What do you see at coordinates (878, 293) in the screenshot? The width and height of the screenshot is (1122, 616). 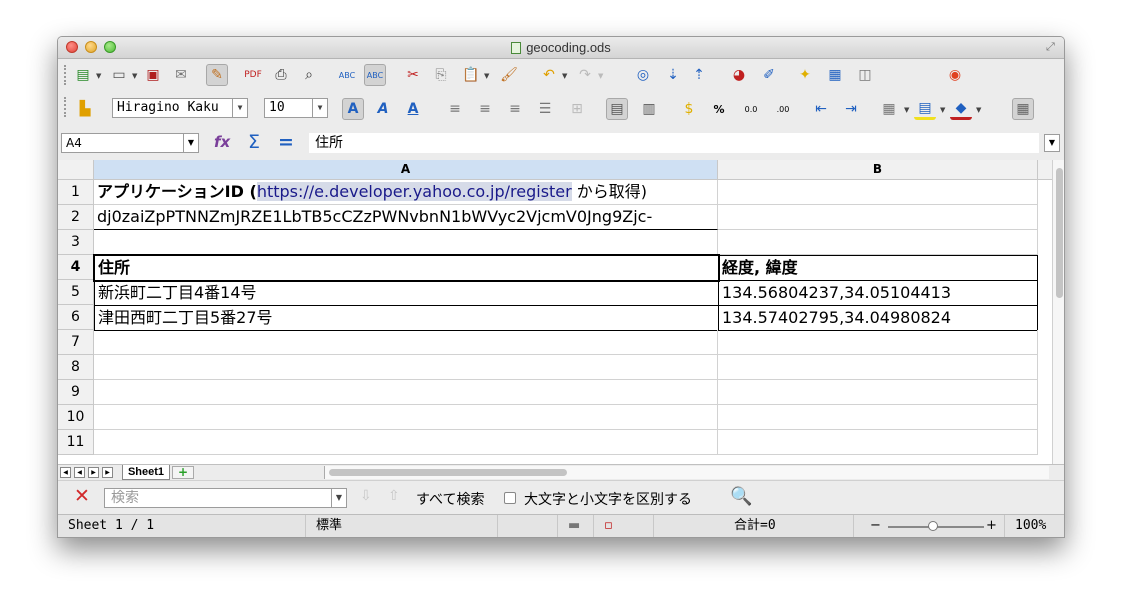 I see `cell-b5: 134.56804237,34.05104413` at bounding box center [878, 293].